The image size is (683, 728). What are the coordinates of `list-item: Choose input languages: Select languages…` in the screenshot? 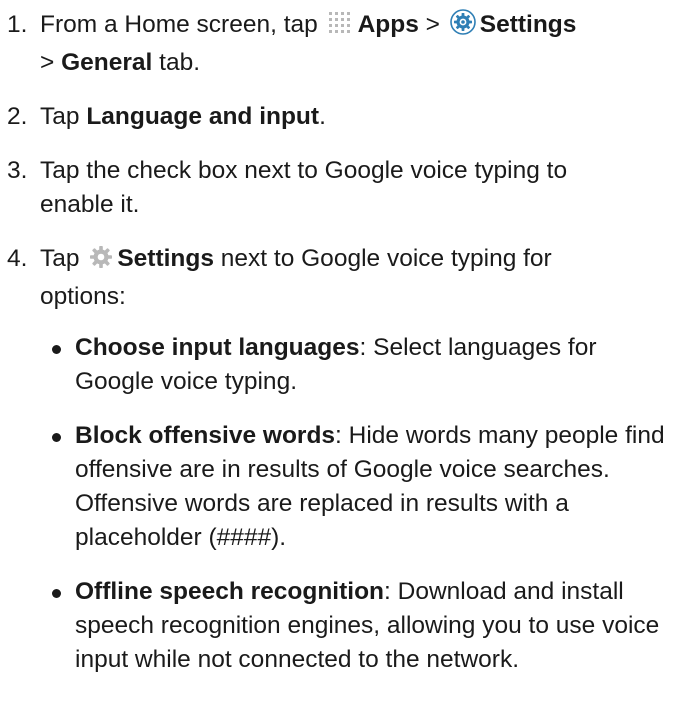 It's located at (361, 365).